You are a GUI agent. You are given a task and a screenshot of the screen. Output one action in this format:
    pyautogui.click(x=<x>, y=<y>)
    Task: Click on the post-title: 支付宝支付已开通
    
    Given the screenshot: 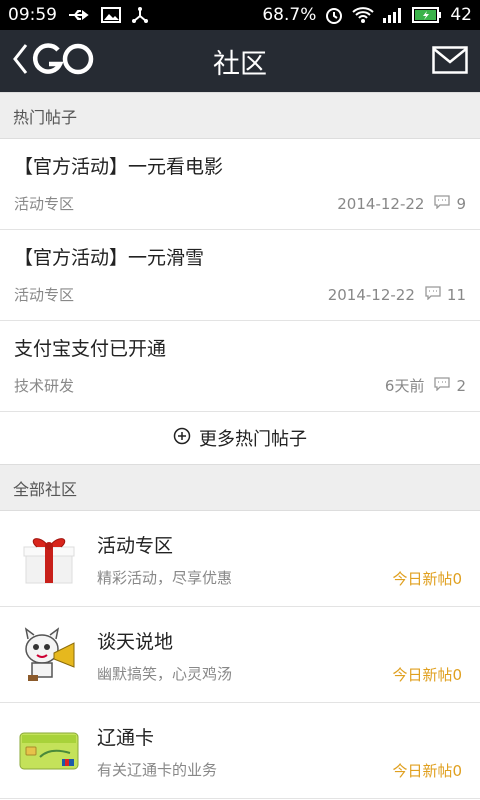 What is the action you would take?
    pyautogui.click(x=90, y=349)
    